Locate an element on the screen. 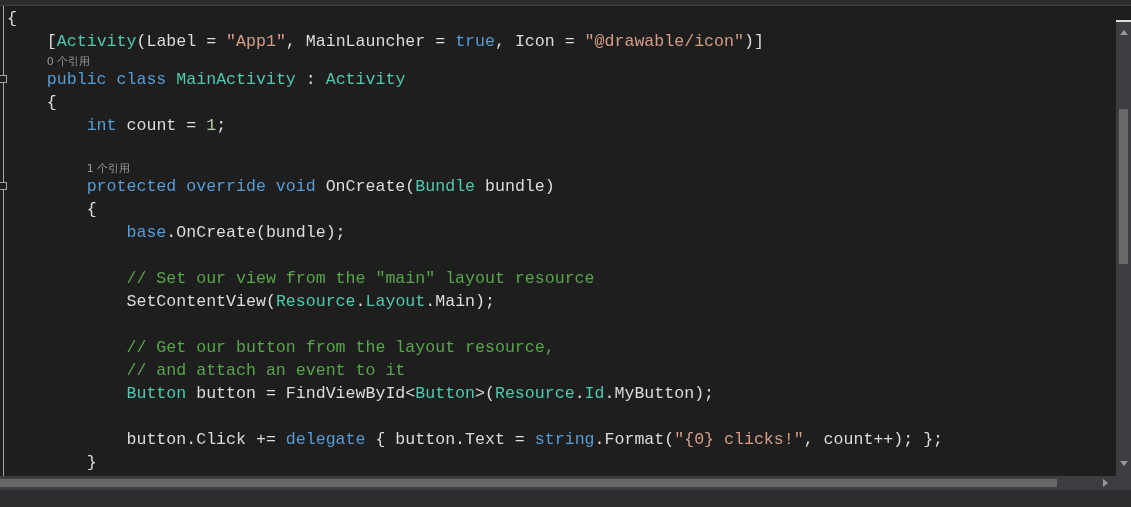 The image size is (1131, 507). code-line: base.OnCreate(bundle); is located at coordinates (235, 232).